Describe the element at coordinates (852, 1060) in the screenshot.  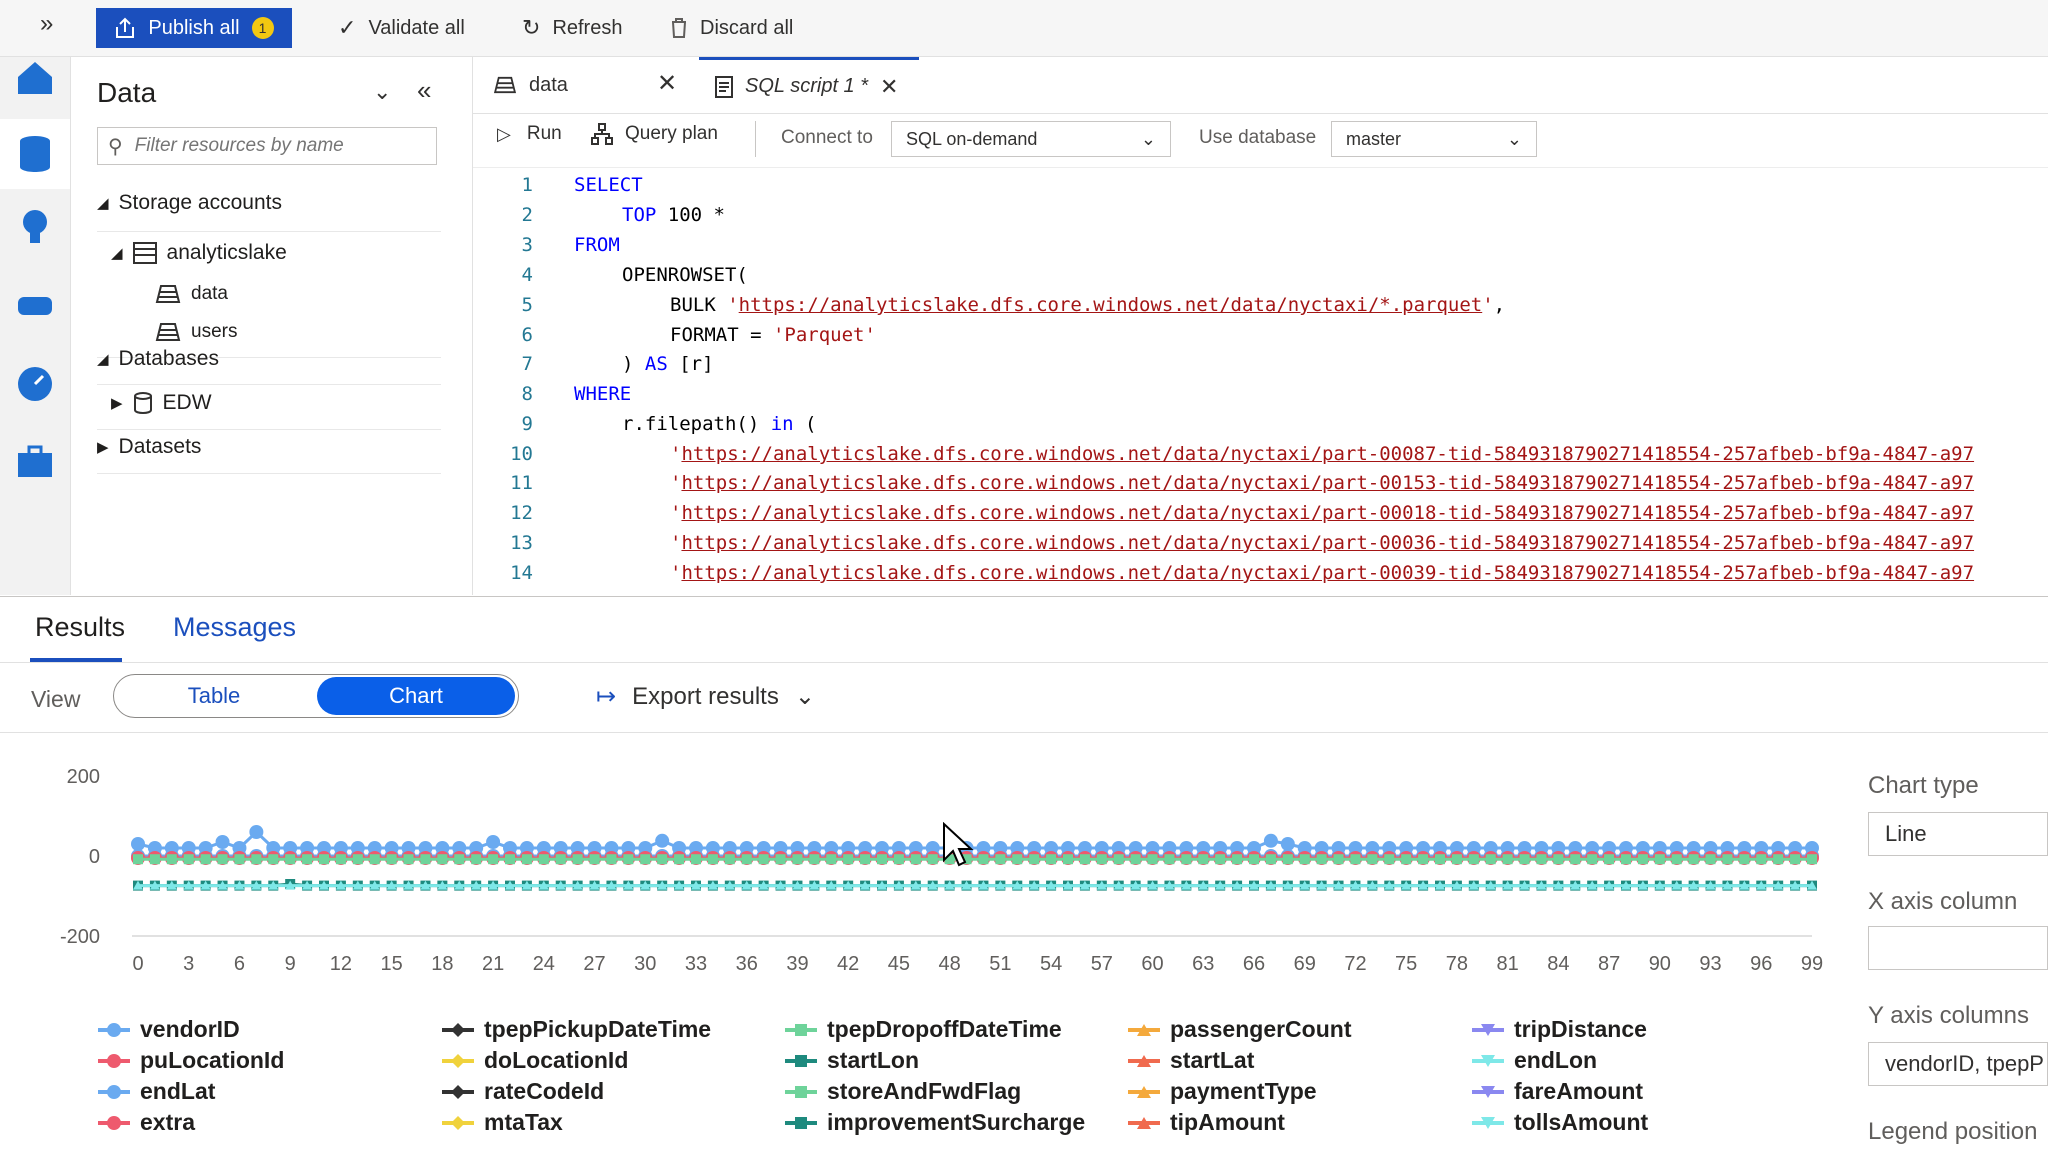
I see `legend-item-startLon: startLon` at that location.